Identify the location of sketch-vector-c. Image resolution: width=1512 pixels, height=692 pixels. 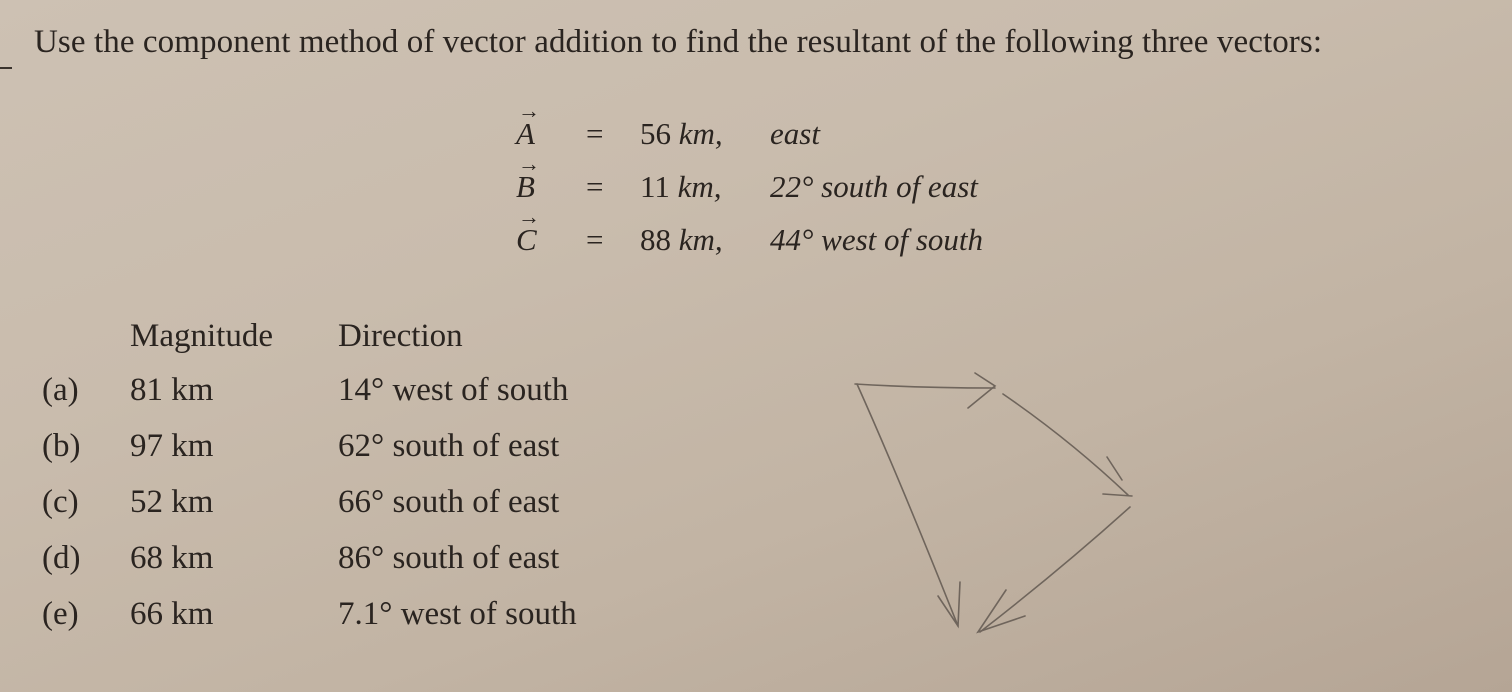
(1055, 569).